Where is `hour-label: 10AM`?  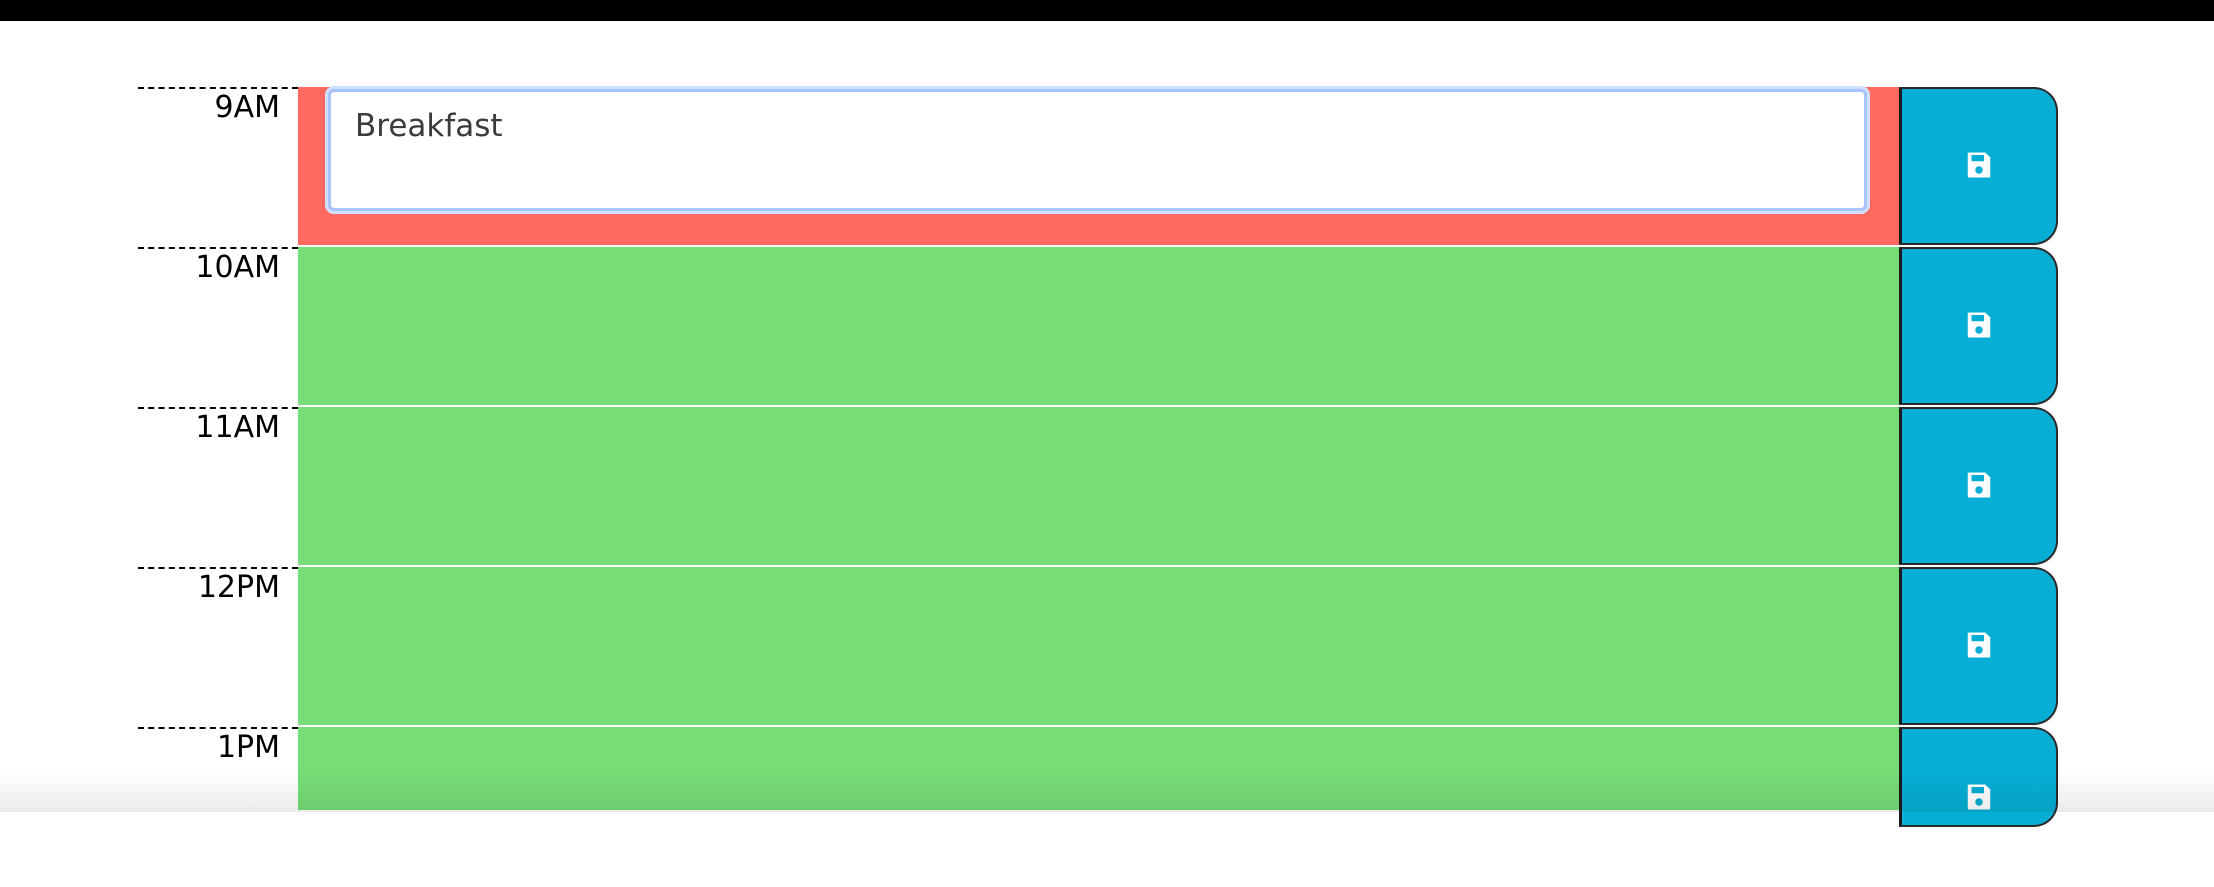
hour-label: 10AM is located at coordinates (218, 327).